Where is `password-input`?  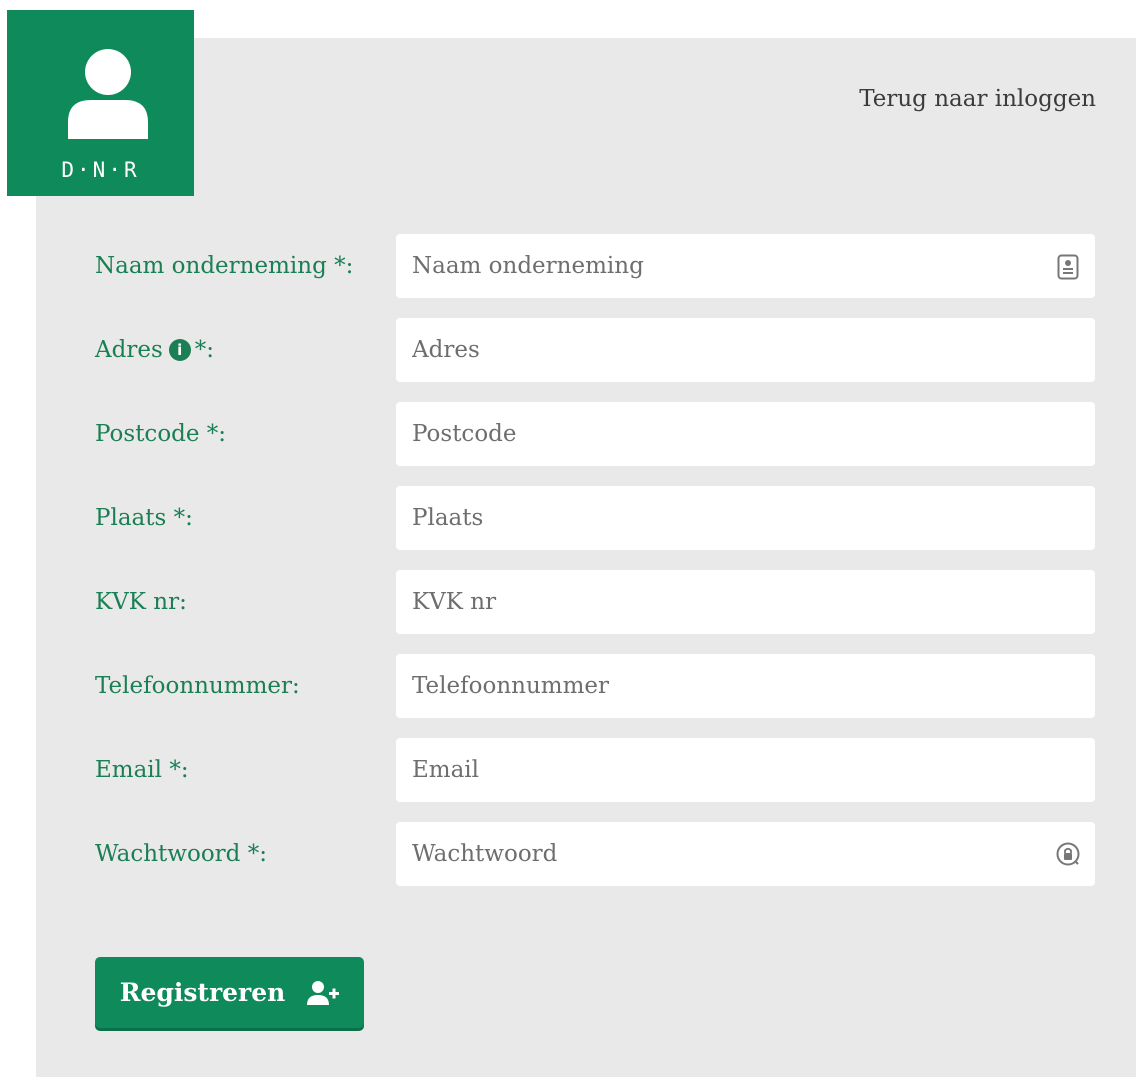 password-input is located at coordinates (714, 854).